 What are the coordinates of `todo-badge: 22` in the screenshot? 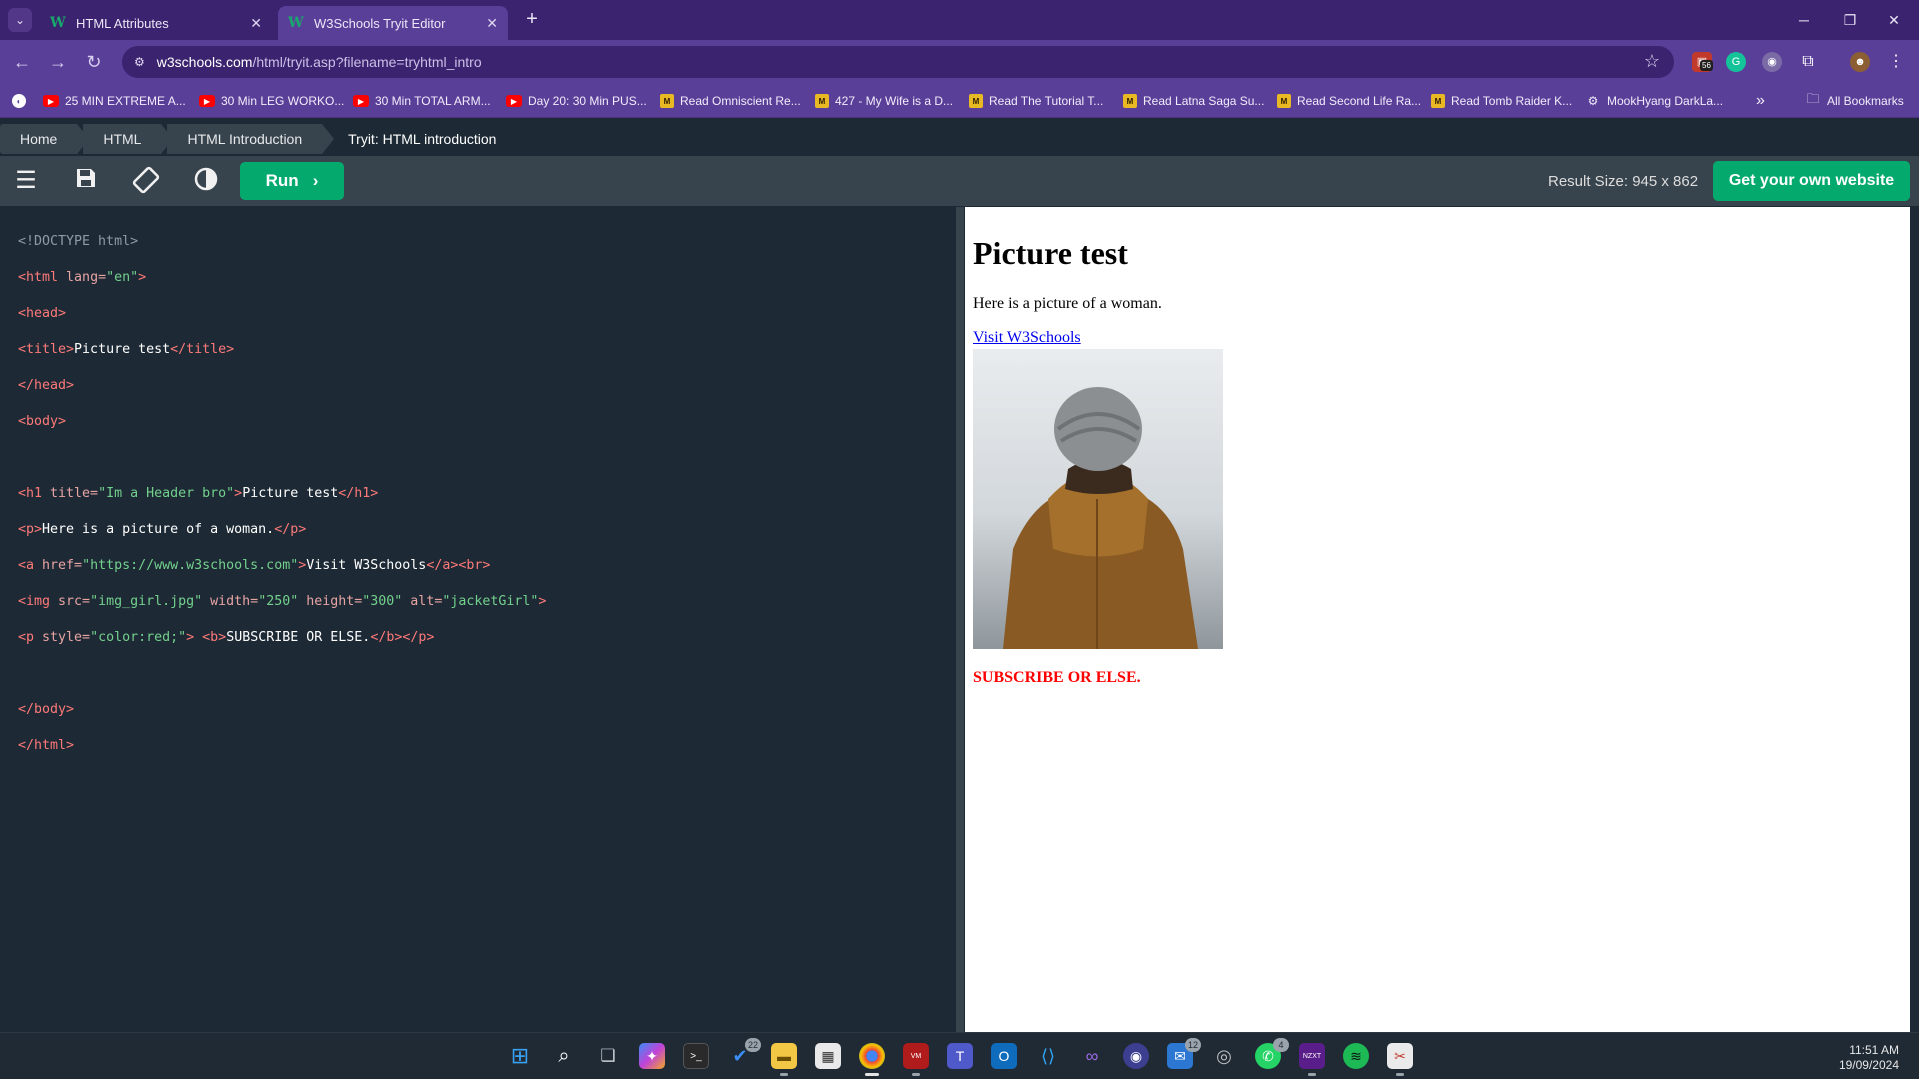 It's located at (752, 1045).